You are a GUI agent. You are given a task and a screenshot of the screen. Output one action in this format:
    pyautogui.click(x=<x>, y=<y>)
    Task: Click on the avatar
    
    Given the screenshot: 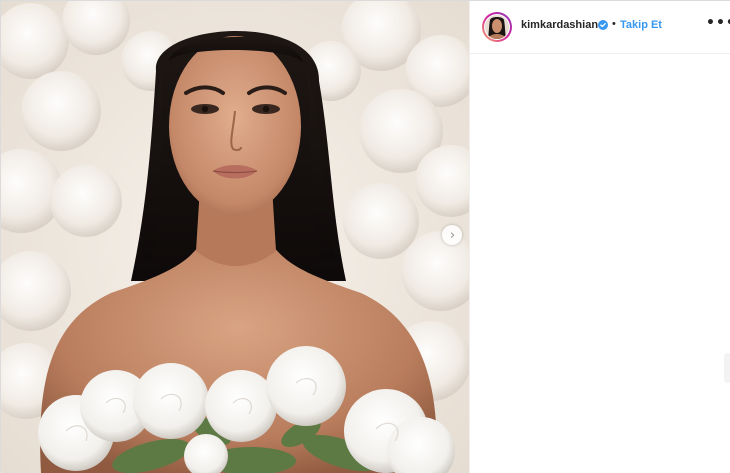 What is the action you would take?
    pyautogui.click(x=497, y=27)
    